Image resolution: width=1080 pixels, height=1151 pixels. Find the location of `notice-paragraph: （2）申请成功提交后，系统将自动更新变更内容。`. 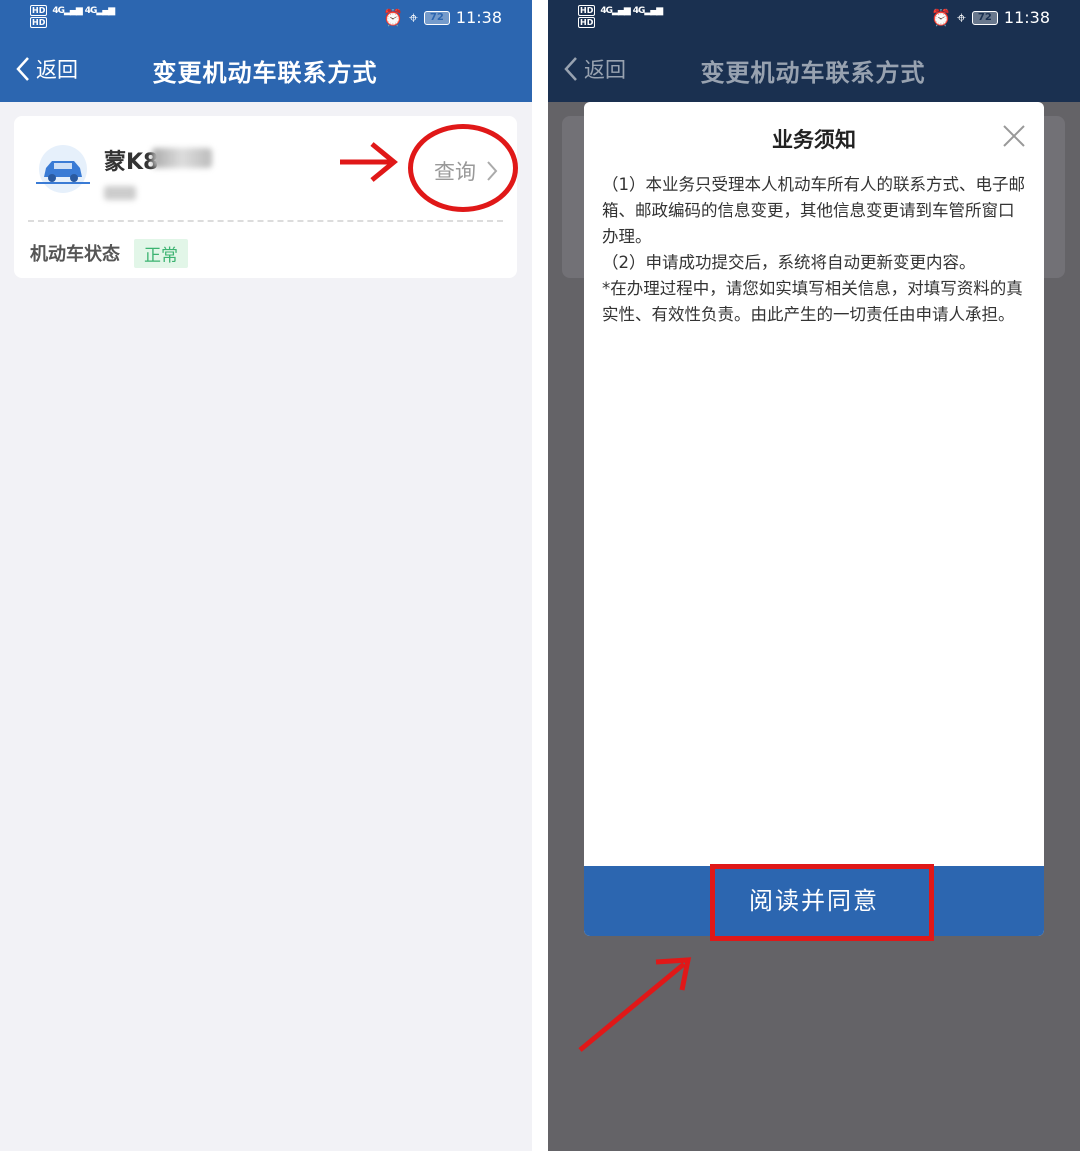

notice-paragraph: （2）申请成功提交后，系统将自动更新变更内容。 is located at coordinates (789, 262).